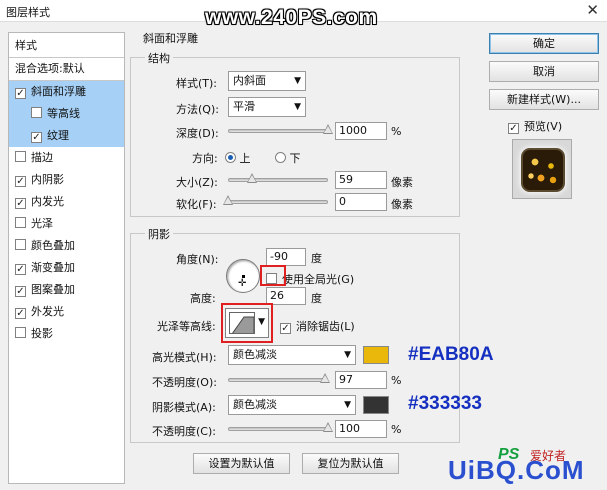  What do you see at coordinates (186, 326) in the screenshot?
I see `gloss-contour-label: 光泽等高线:` at bounding box center [186, 326].